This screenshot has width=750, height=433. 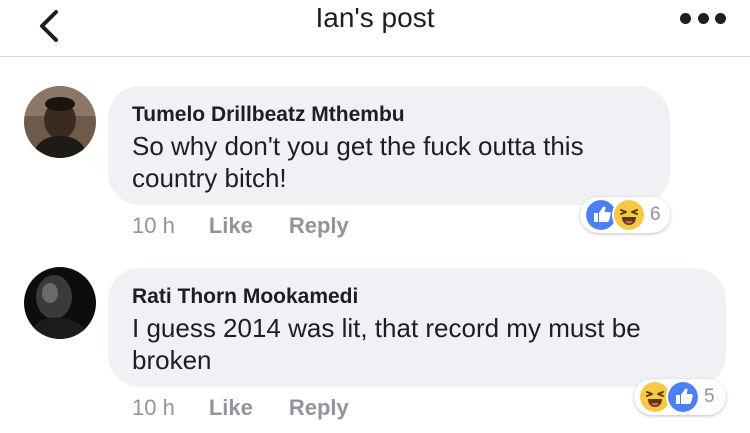 I want to click on comment-author: Rati Thorn Mookamedi, so click(x=416, y=297).